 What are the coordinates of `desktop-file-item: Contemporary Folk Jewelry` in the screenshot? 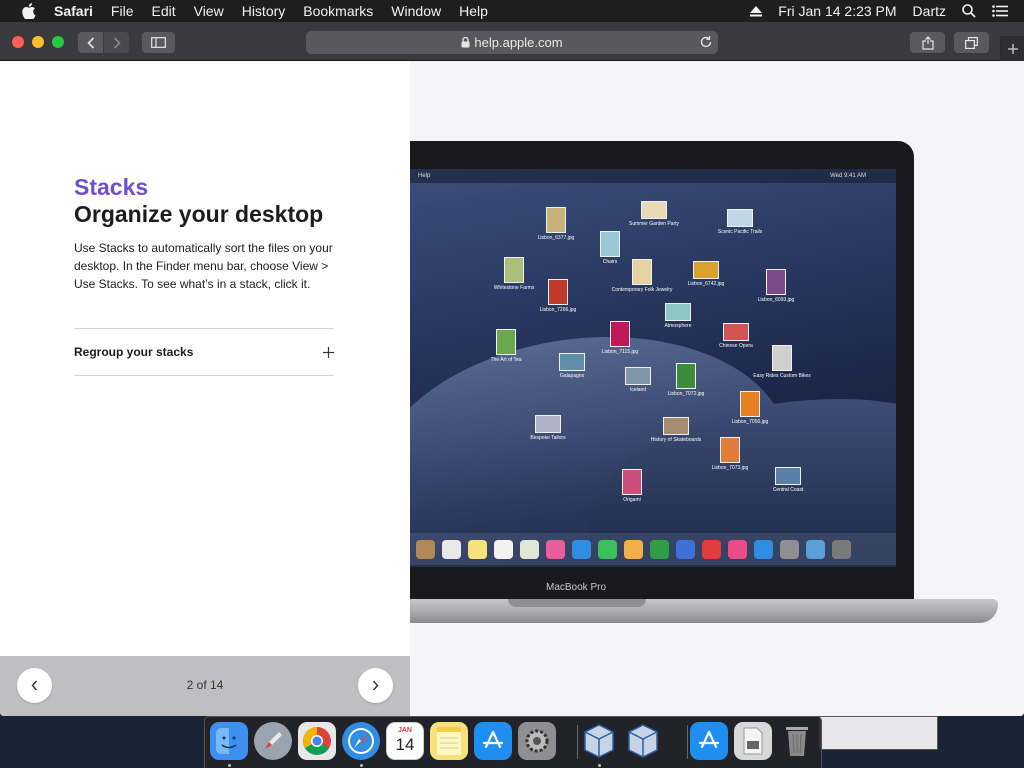 It's located at (642, 276).